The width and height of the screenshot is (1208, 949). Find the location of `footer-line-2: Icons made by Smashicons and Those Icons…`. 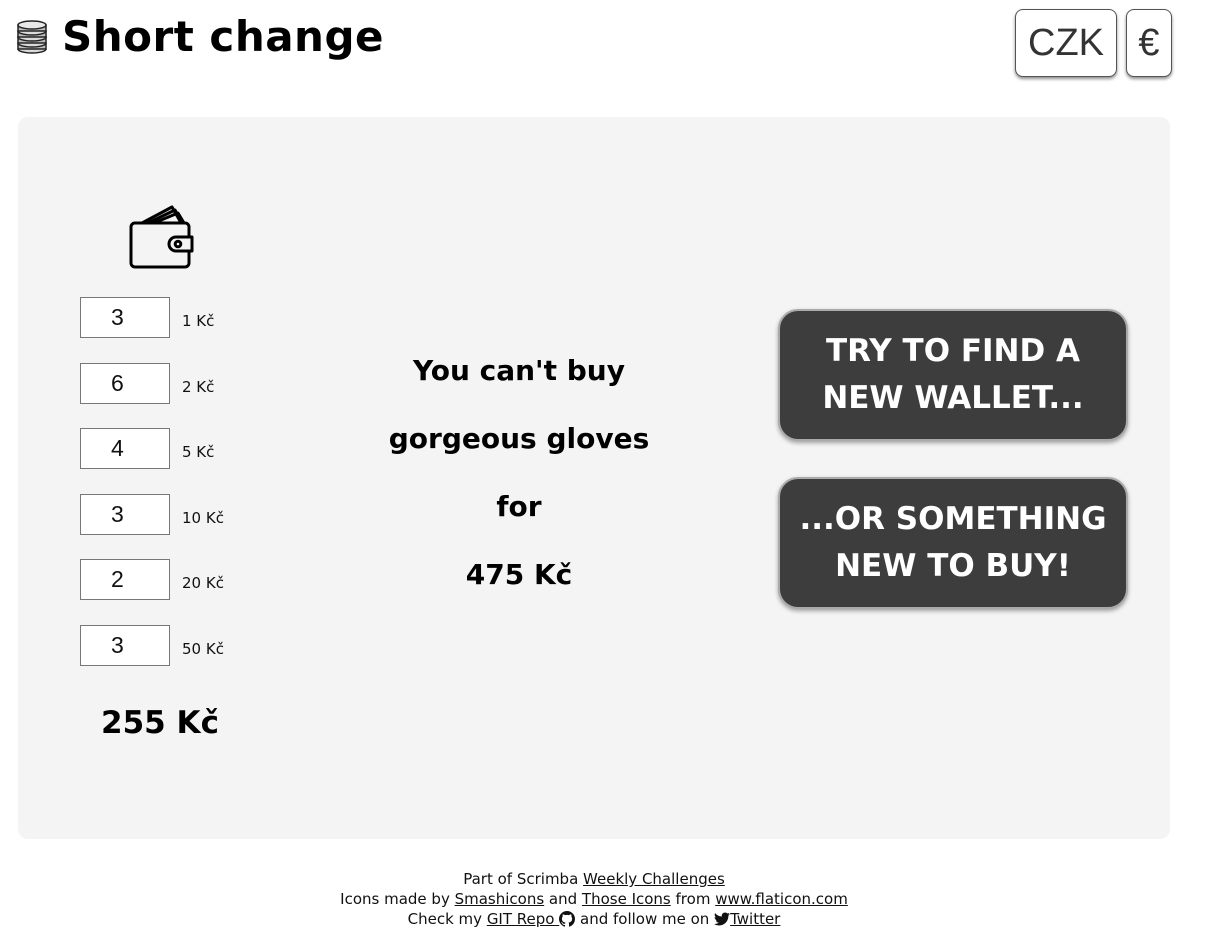

footer-line-2: Icons made by Smashicons and Those Icons… is located at coordinates (594, 899).